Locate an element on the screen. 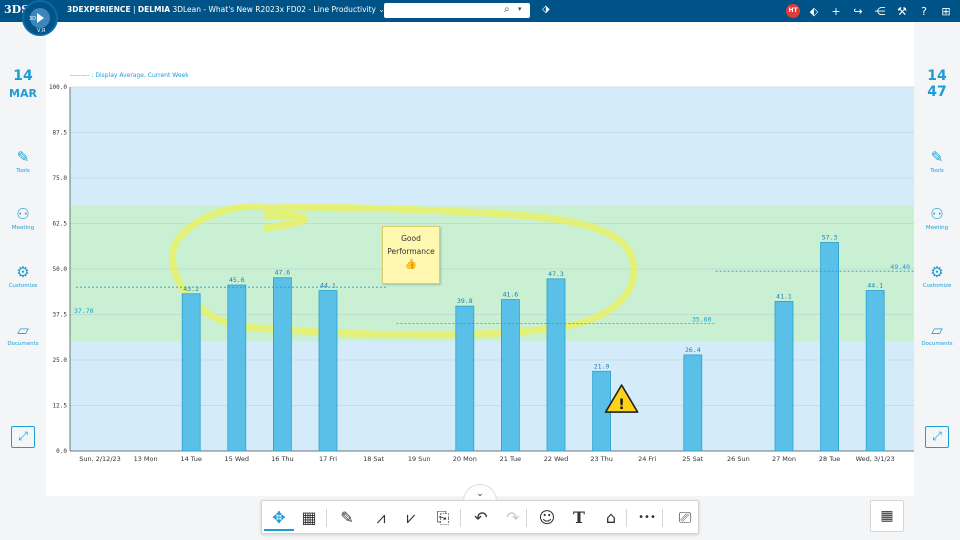  compass-label-bottom: V,R is located at coordinates (41, 31).